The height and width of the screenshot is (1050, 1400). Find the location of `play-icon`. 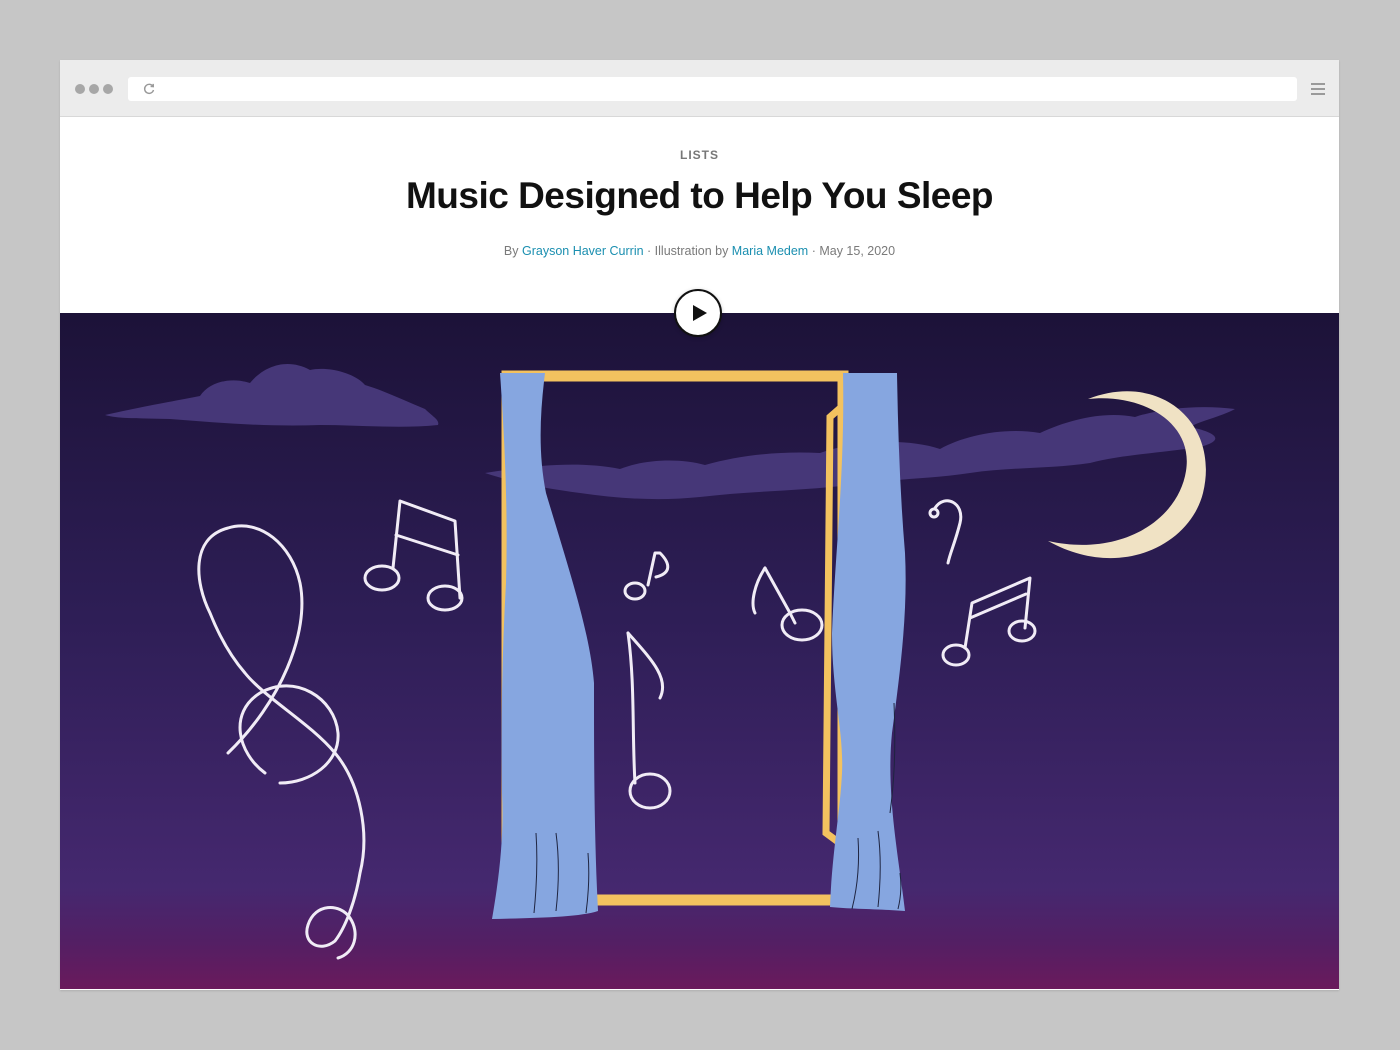

play-icon is located at coordinates (700, 313).